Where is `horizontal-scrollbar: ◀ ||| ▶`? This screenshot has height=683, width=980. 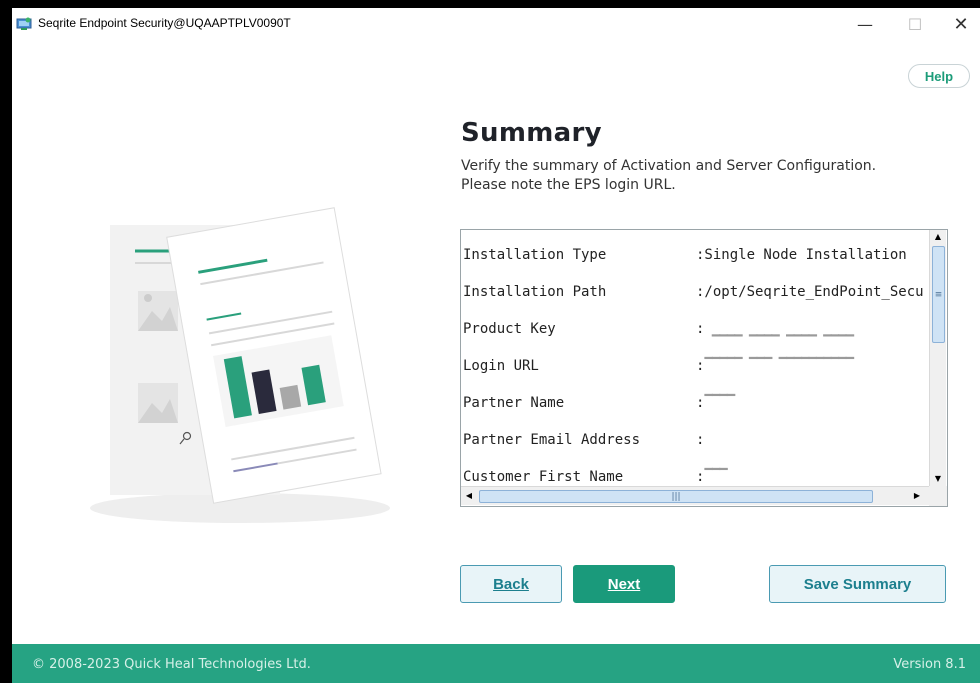 horizontal-scrollbar: ◀ ||| ▶ is located at coordinates (695, 495).